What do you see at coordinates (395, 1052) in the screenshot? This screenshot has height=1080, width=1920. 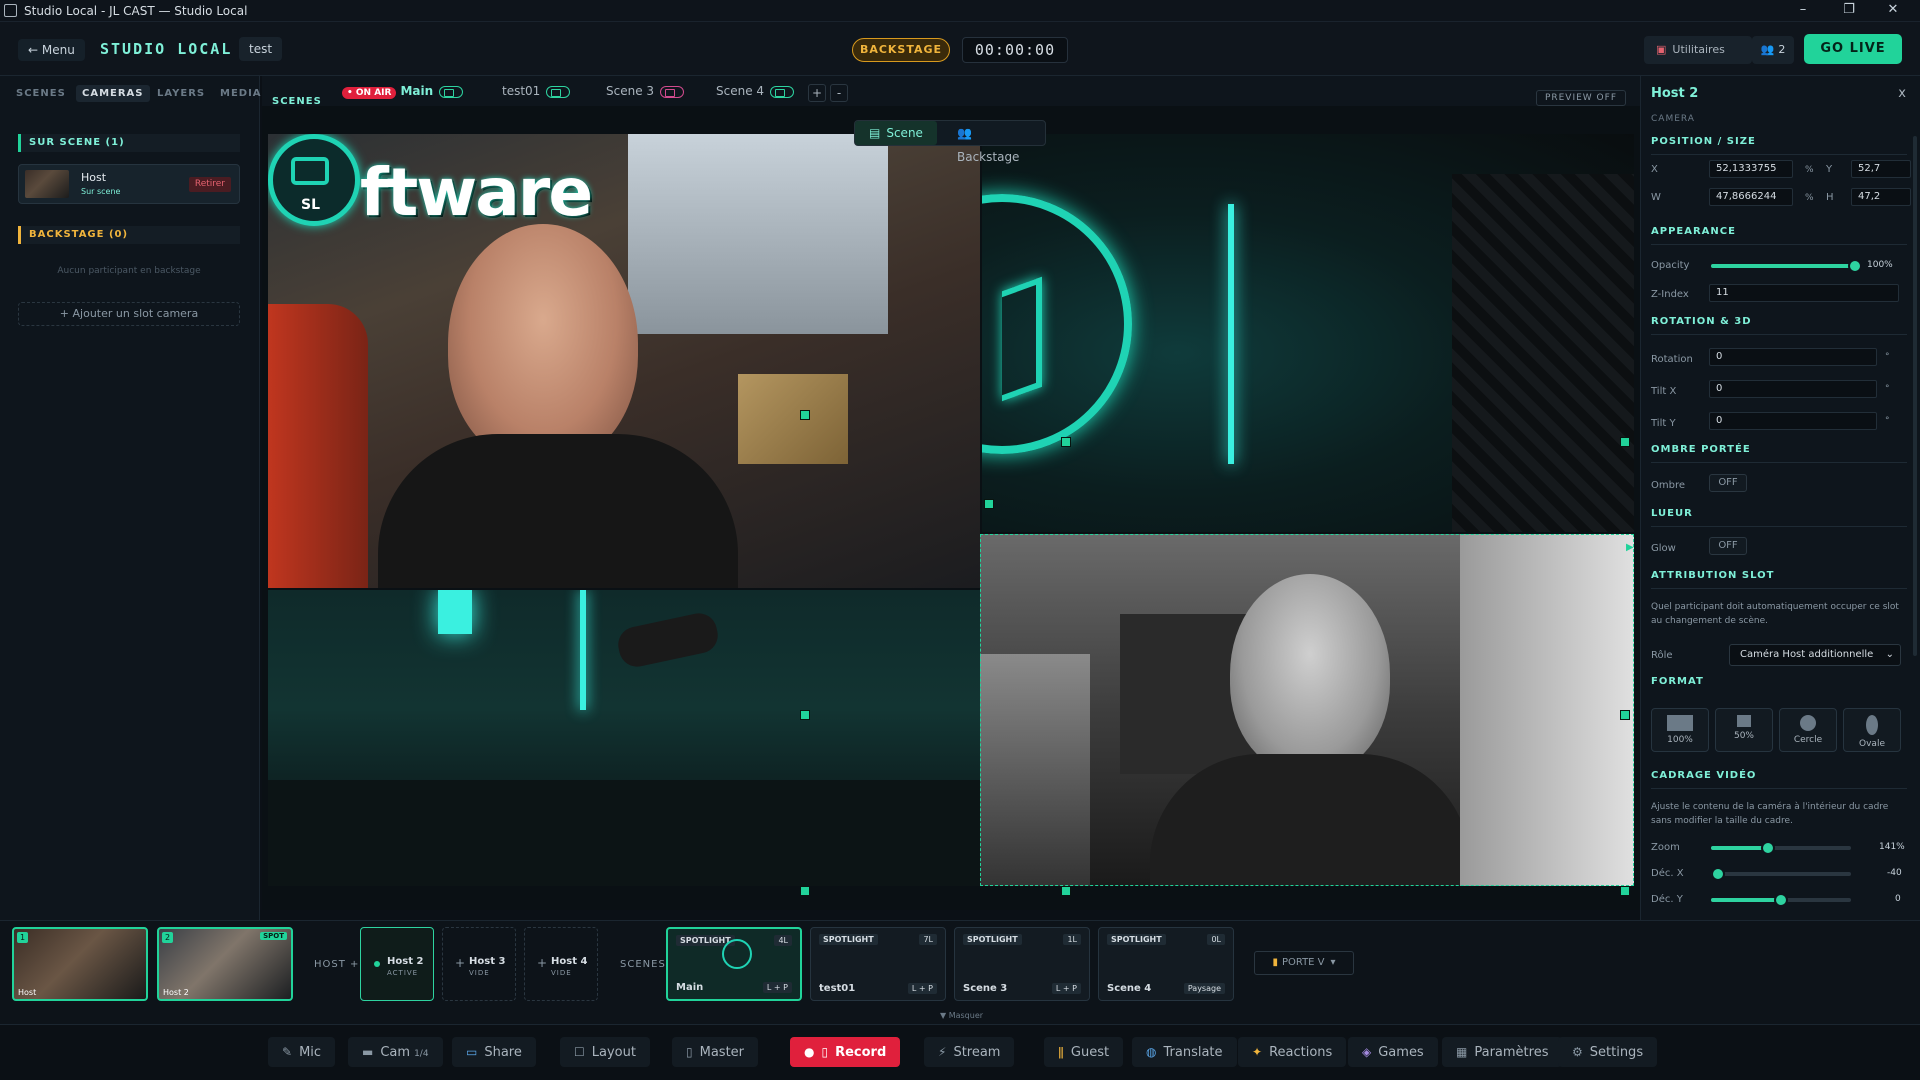 I see `cam-button: ▬ Cam 1/4` at bounding box center [395, 1052].